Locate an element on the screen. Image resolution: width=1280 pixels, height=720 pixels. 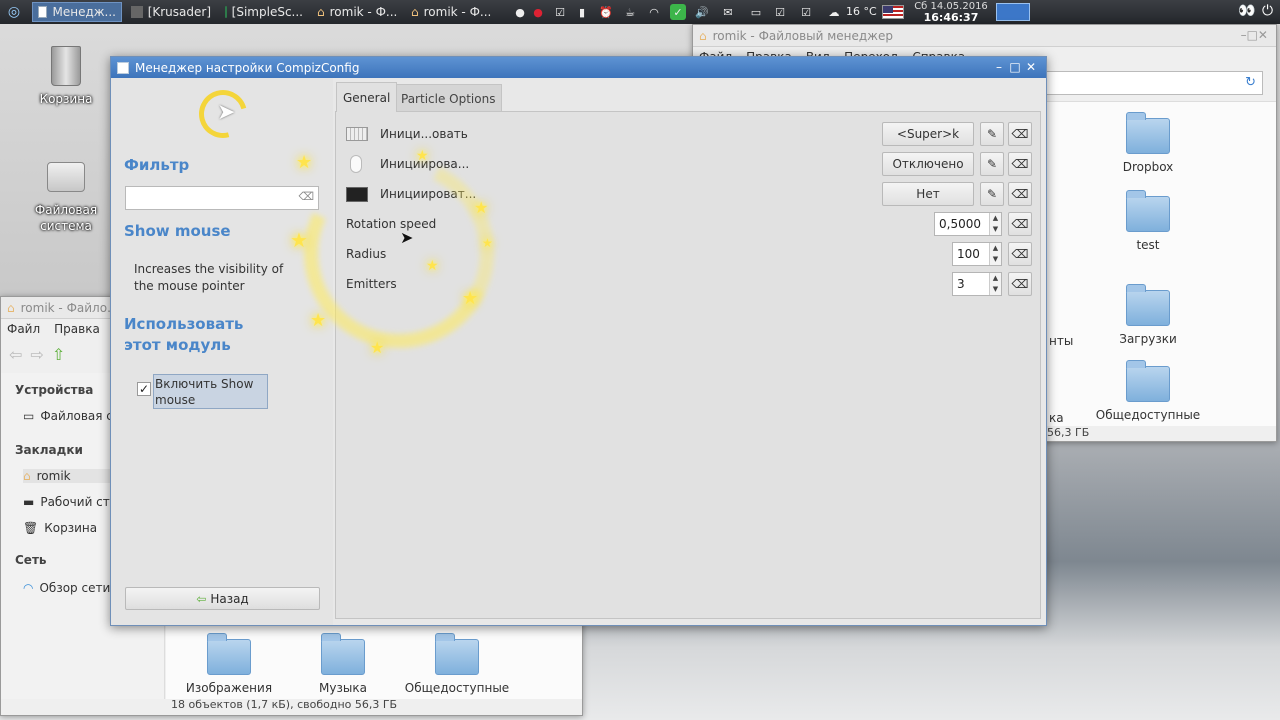
tab-particle-options: Particle Options is located at coordinates (448, 98).